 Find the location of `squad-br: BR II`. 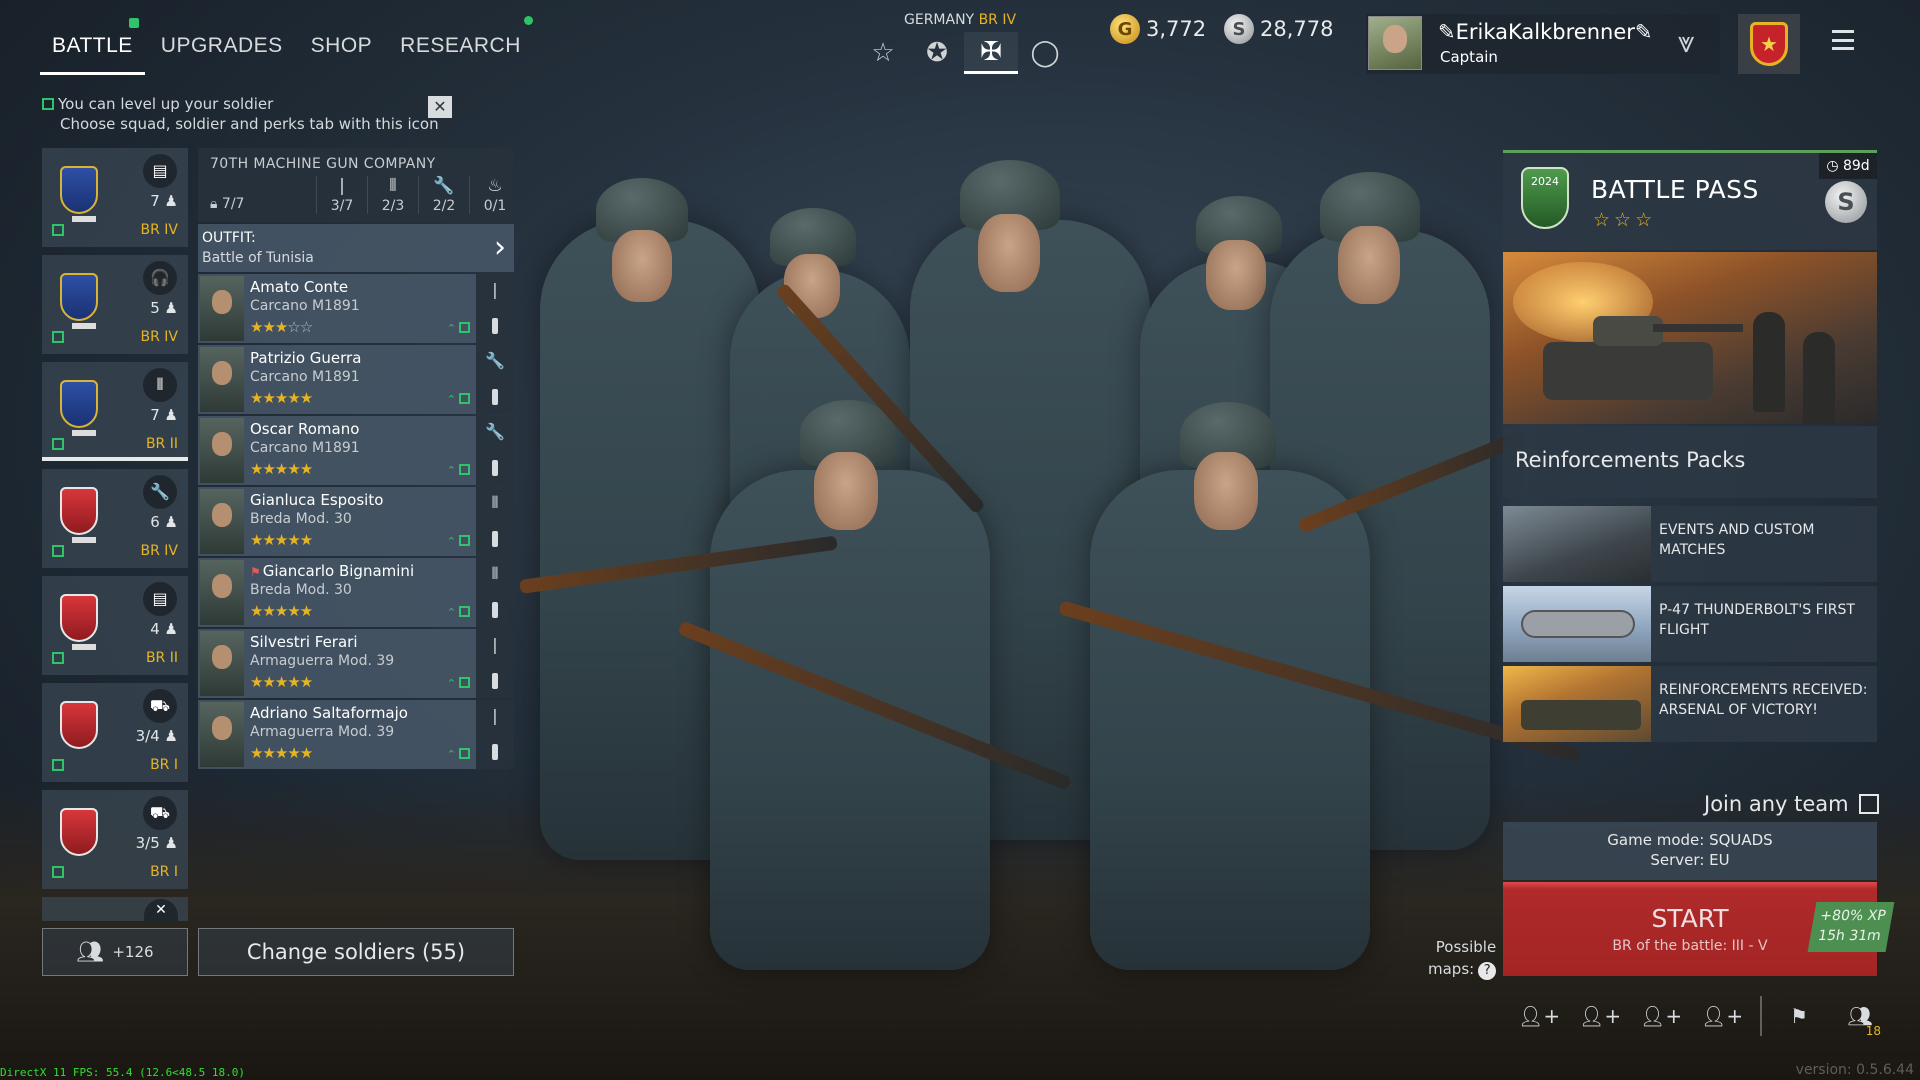

squad-br: BR II is located at coordinates (161, 658).